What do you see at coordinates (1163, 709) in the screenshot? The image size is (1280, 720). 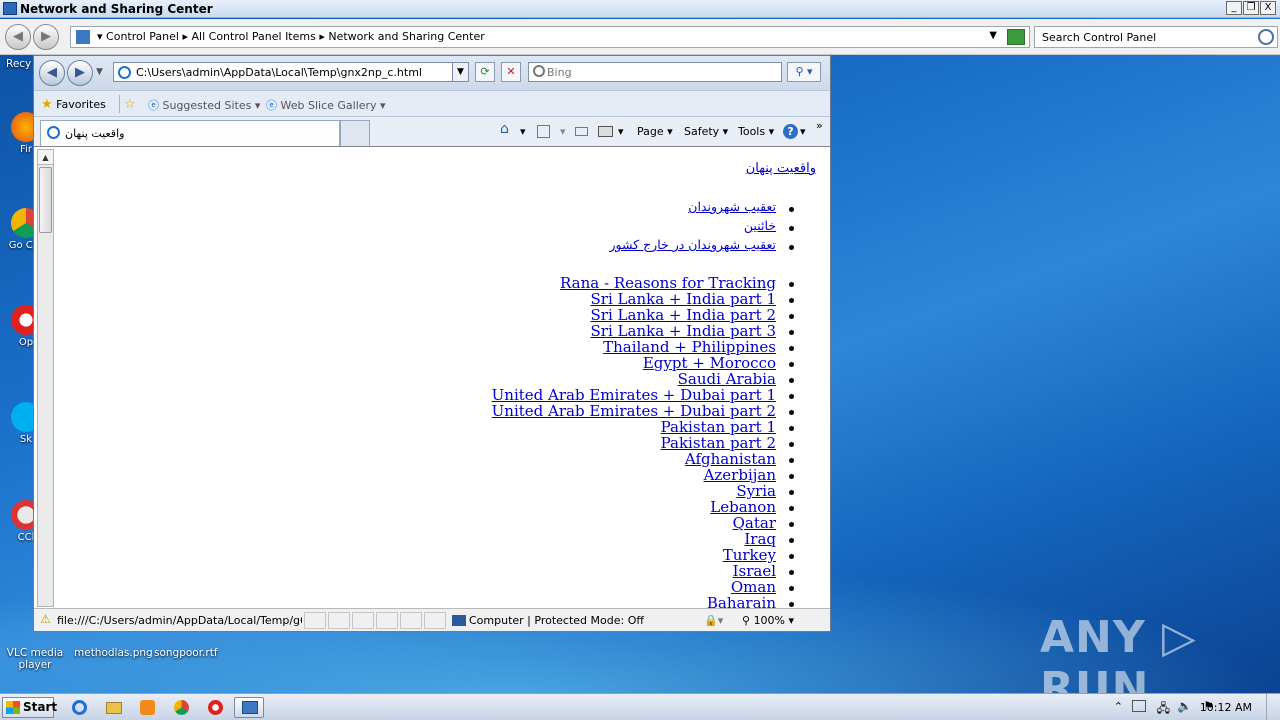 I see `network-icon: 🖧` at bounding box center [1163, 709].